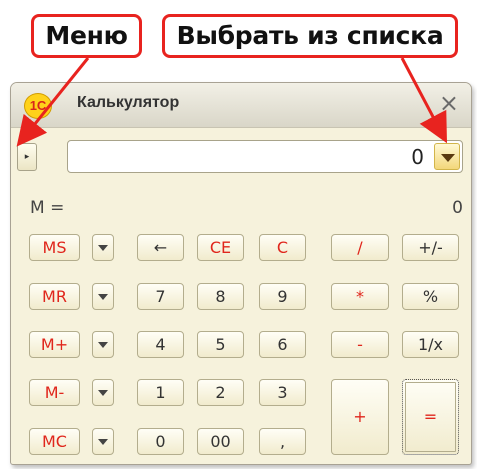 The image size is (477, 469). I want to click on ms-dropdown-button, so click(103, 247).